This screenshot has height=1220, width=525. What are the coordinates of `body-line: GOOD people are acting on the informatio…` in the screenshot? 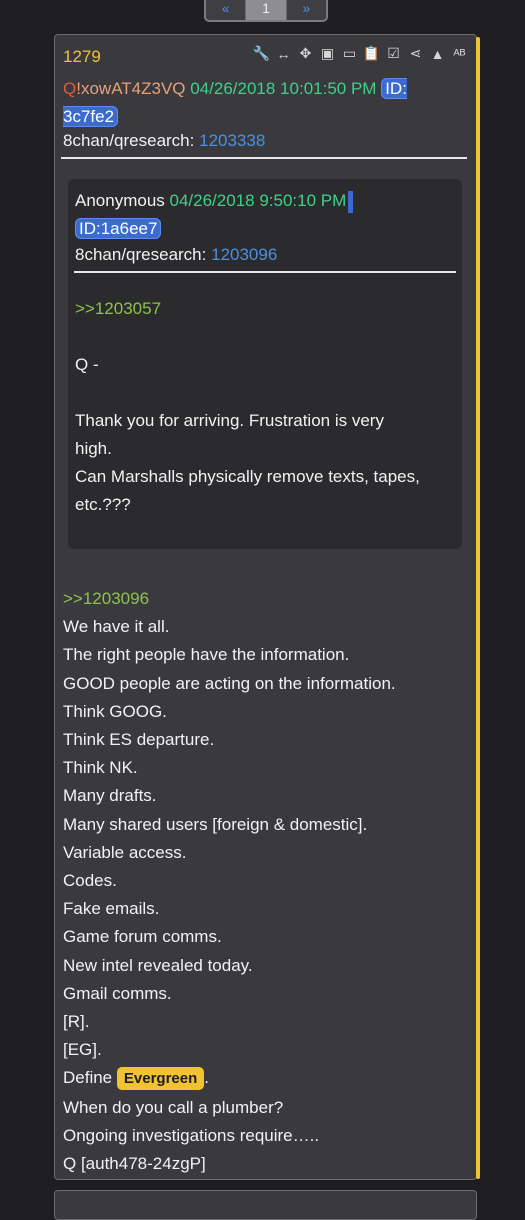 It's located at (229, 683).